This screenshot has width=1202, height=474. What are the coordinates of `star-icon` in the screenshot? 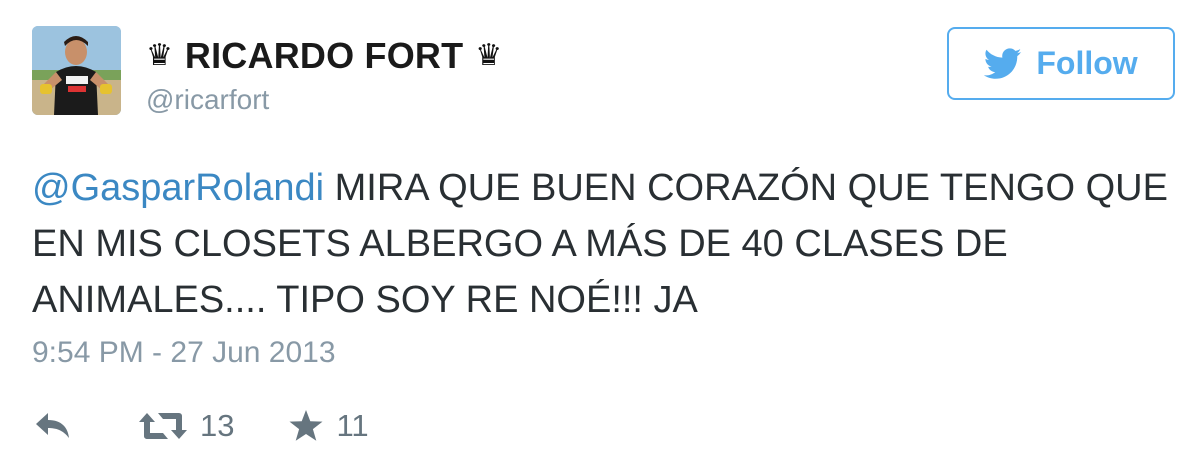 It's located at (306, 425).